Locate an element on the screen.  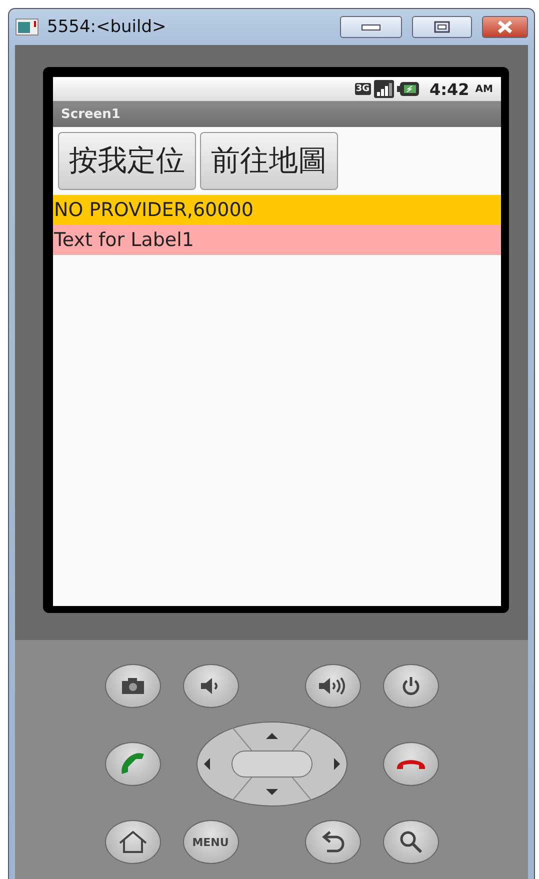
minimize-icon is located at coordinates (371, 27).